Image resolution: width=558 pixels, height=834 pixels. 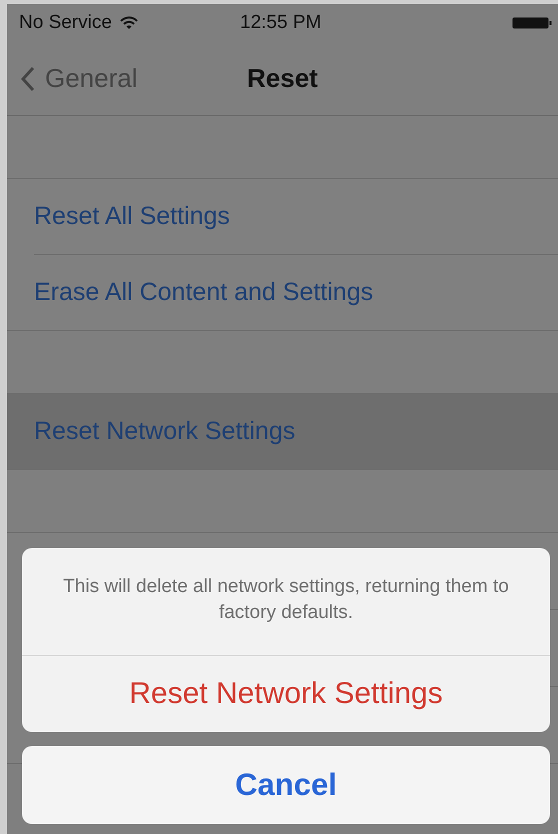 I want to click on status-time: 12:55 PM, so click(x=281, y=23).